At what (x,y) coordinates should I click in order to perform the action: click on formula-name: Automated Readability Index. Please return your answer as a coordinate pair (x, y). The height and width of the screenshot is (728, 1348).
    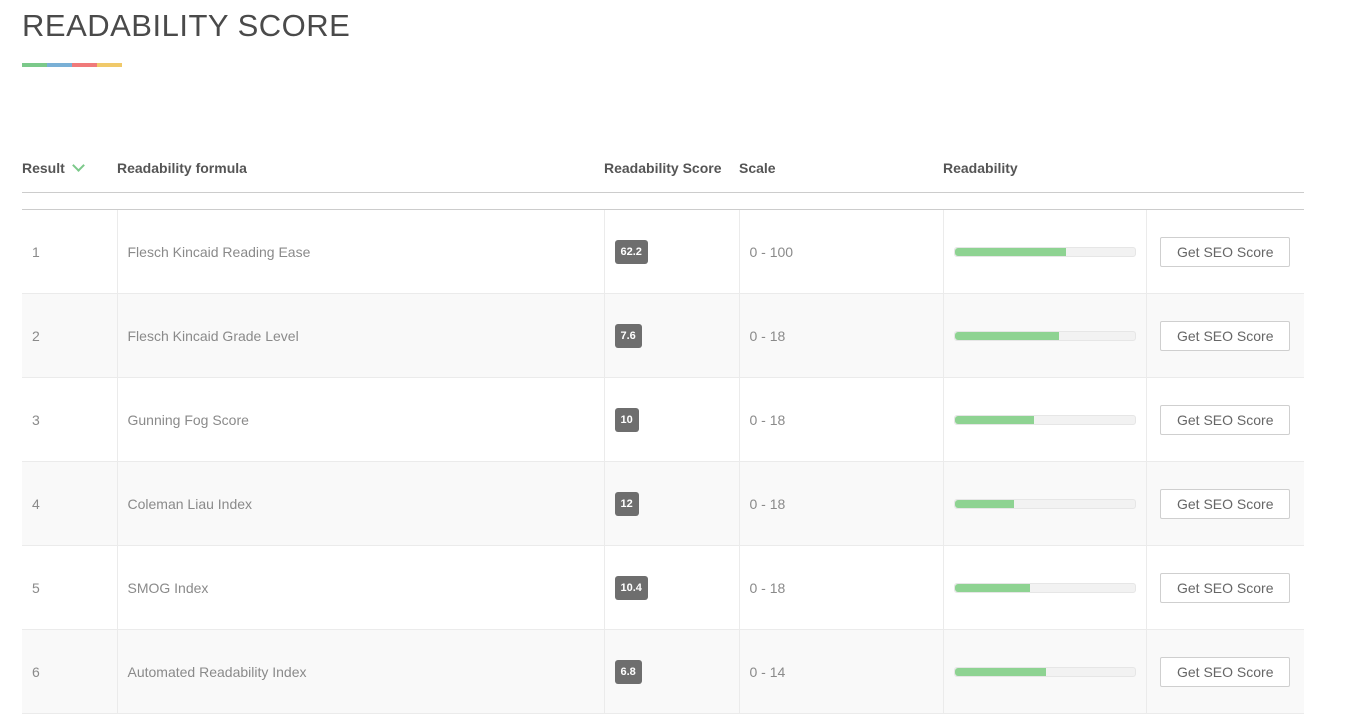
    Looking at the image, I should click on (217, 671).